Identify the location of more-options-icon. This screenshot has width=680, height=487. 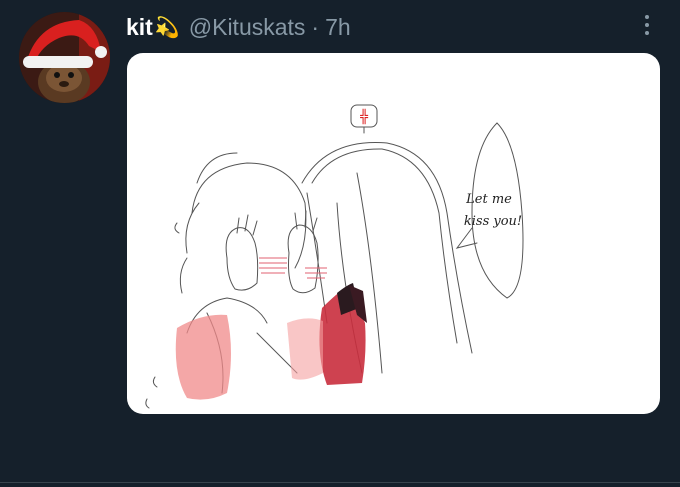
(647, 25).